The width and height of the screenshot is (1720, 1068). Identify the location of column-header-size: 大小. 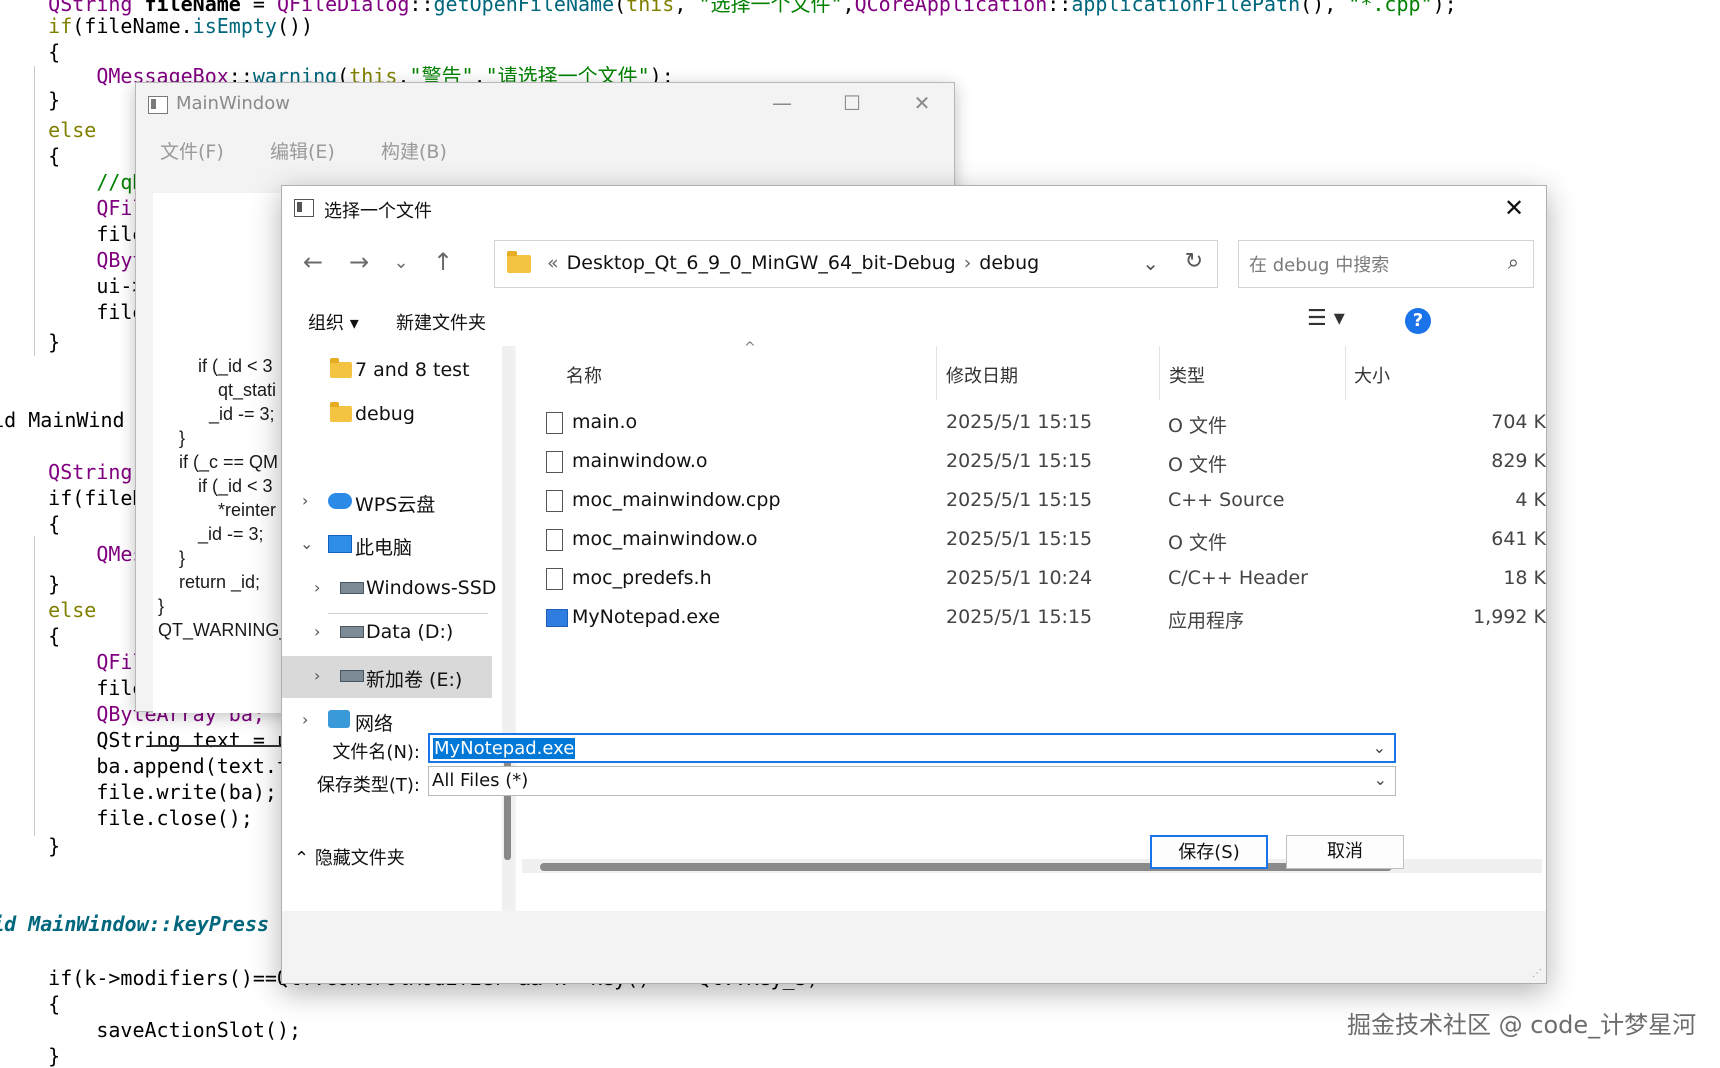
(1446, 373).